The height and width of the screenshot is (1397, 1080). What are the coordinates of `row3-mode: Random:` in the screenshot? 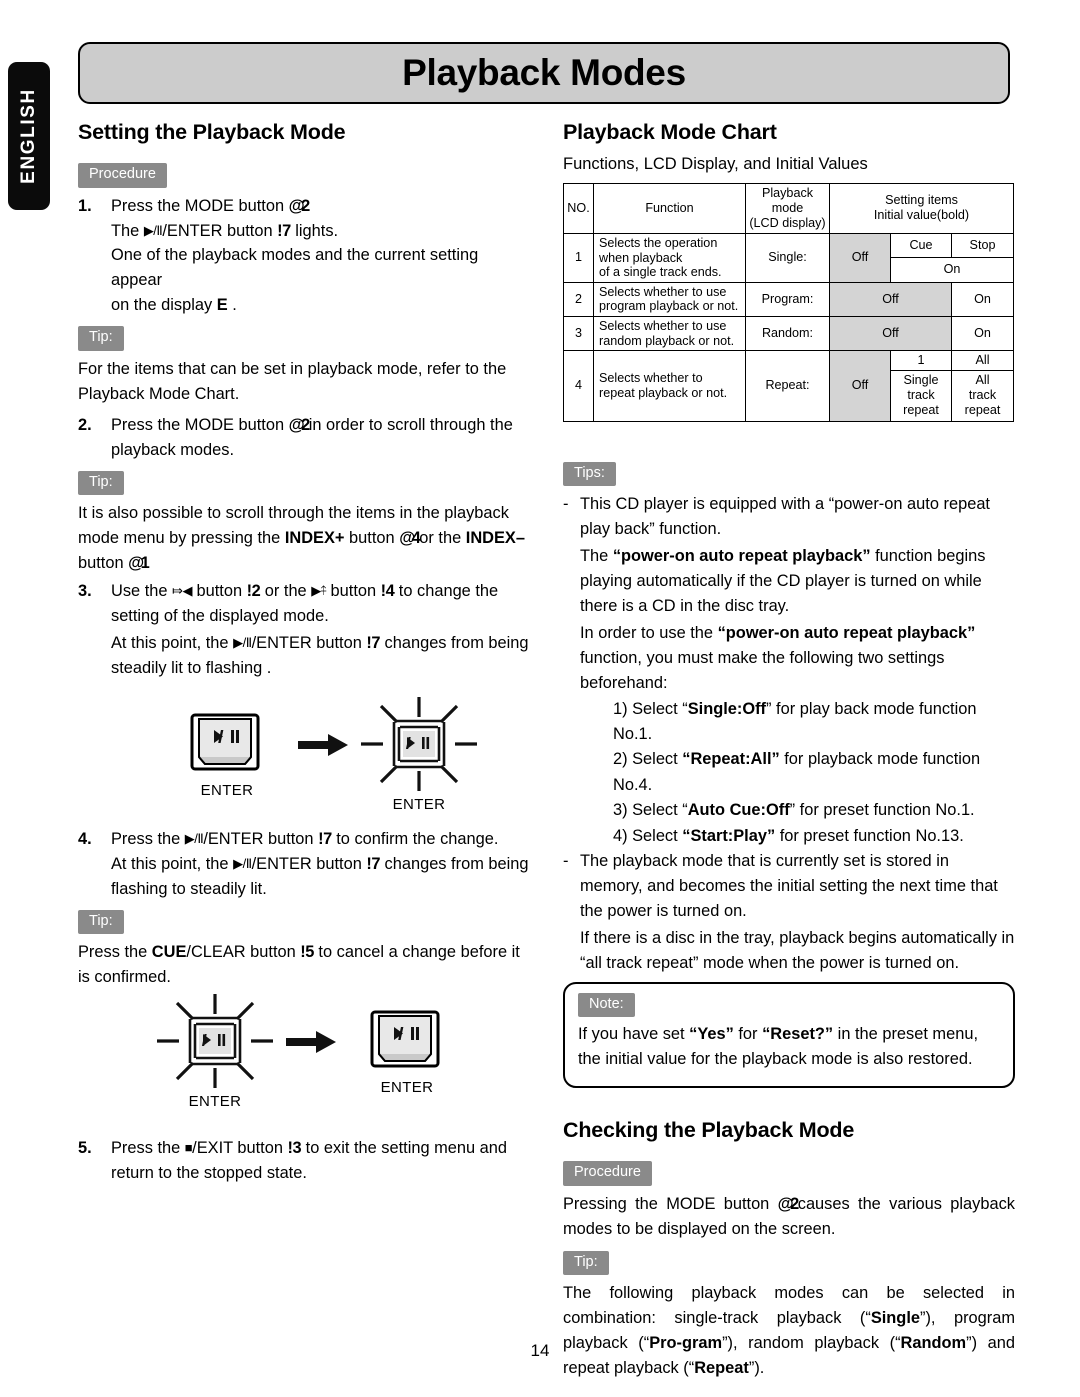 It's located at (787, 333).